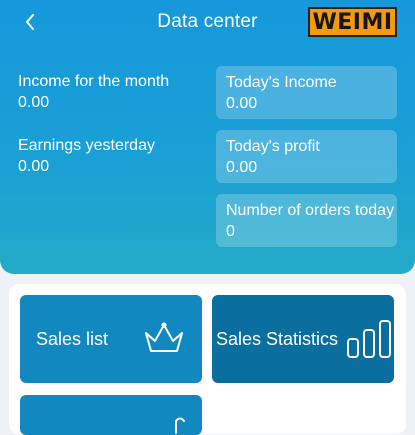 Image resolution: width=415 pixels, height=435 pixels. What do you see at coordinates (352, 22) in the screenshot?
I see `brand-logo: WEIMI` at bounding box center [352, 22].